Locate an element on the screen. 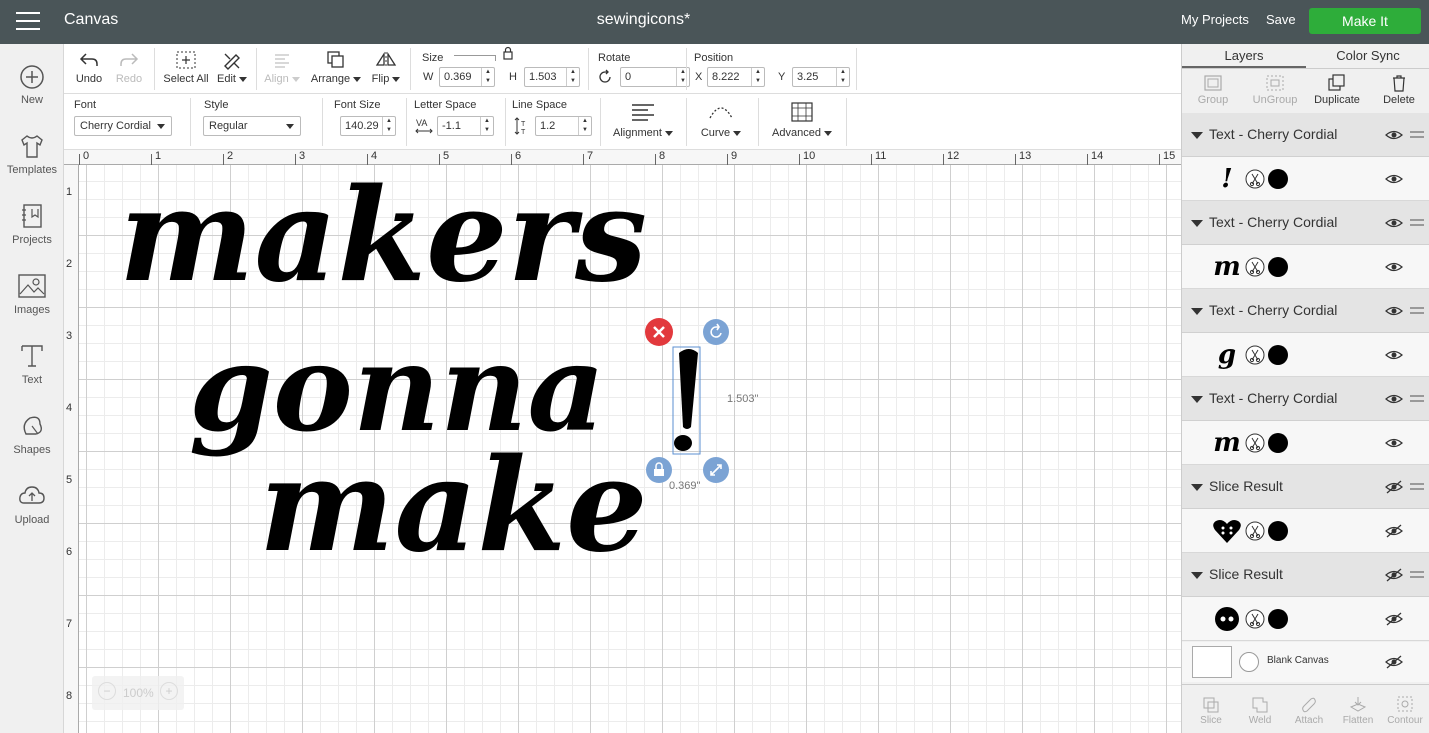 Image resolution: width=1429 pixels, height=733 pixels. select-all-button: Select All is located at coordinates (186, 67).